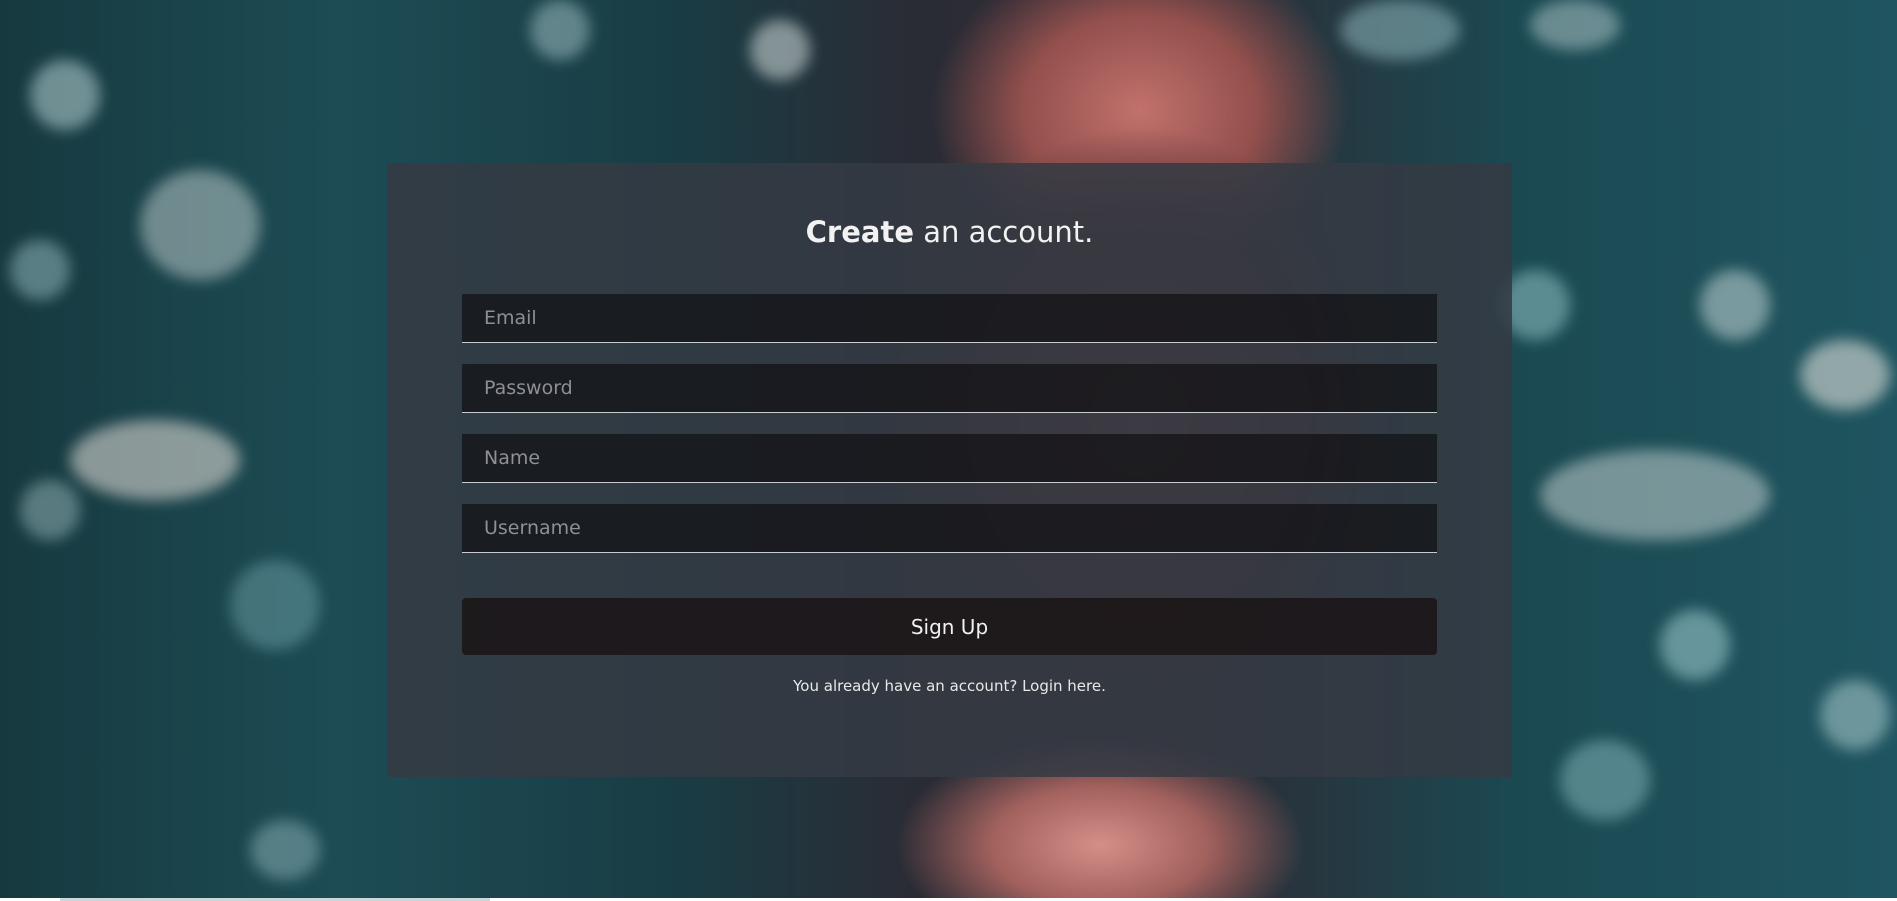 This screenshot has height=901, width=1897. I want to click on password-field, so click(949, 388).